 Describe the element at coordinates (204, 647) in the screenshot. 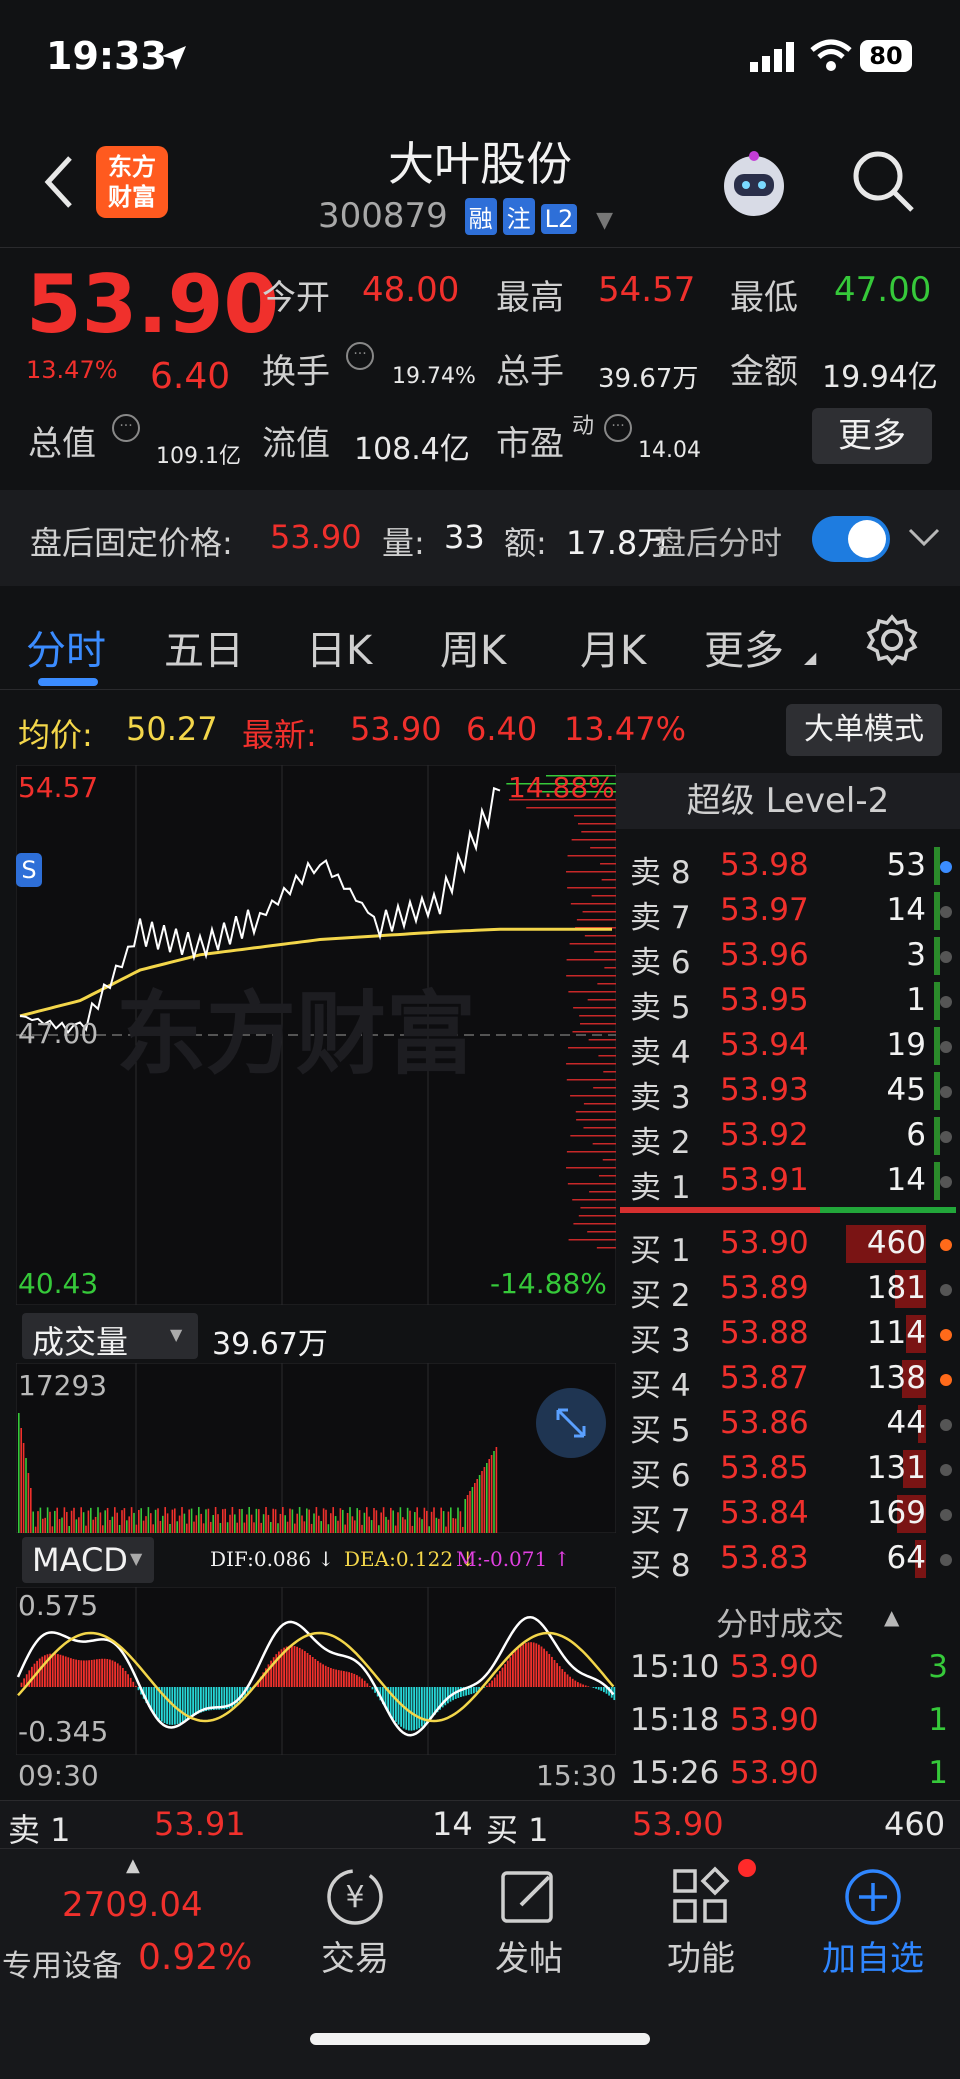

I see `tab-five-day: 五日` at that location.